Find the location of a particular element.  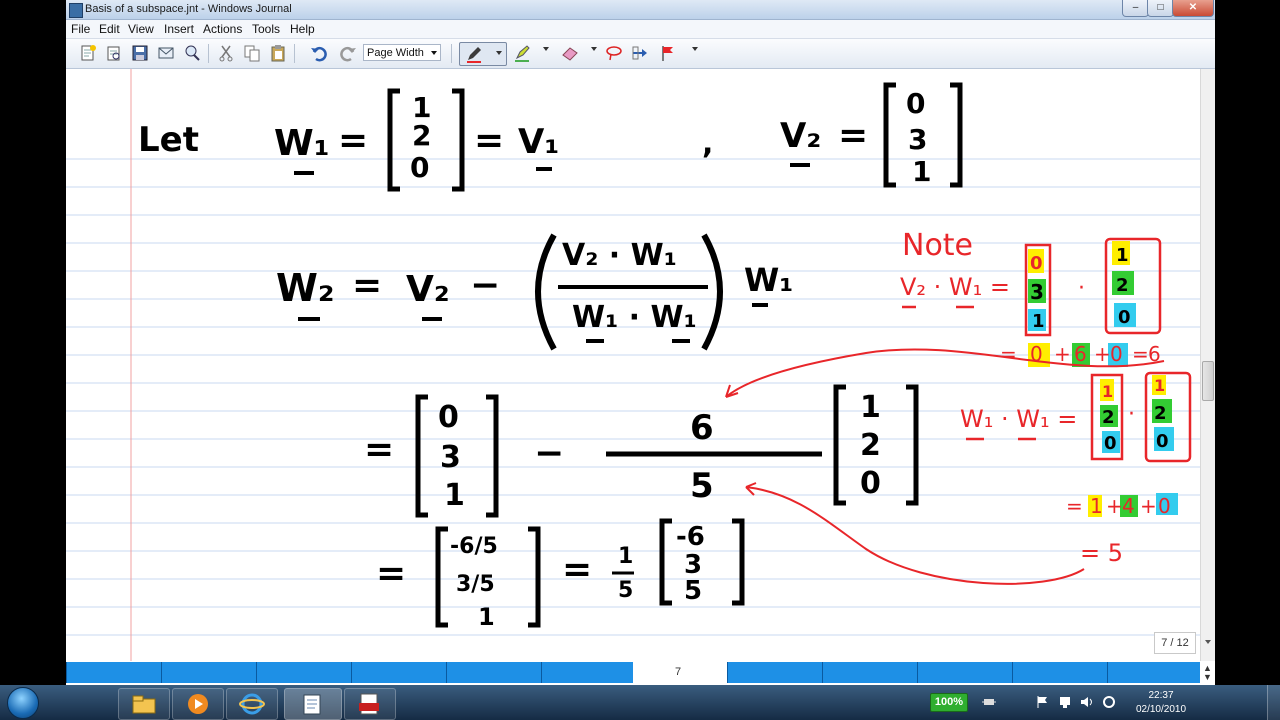

paren-left is located at coordinates (546, 292).